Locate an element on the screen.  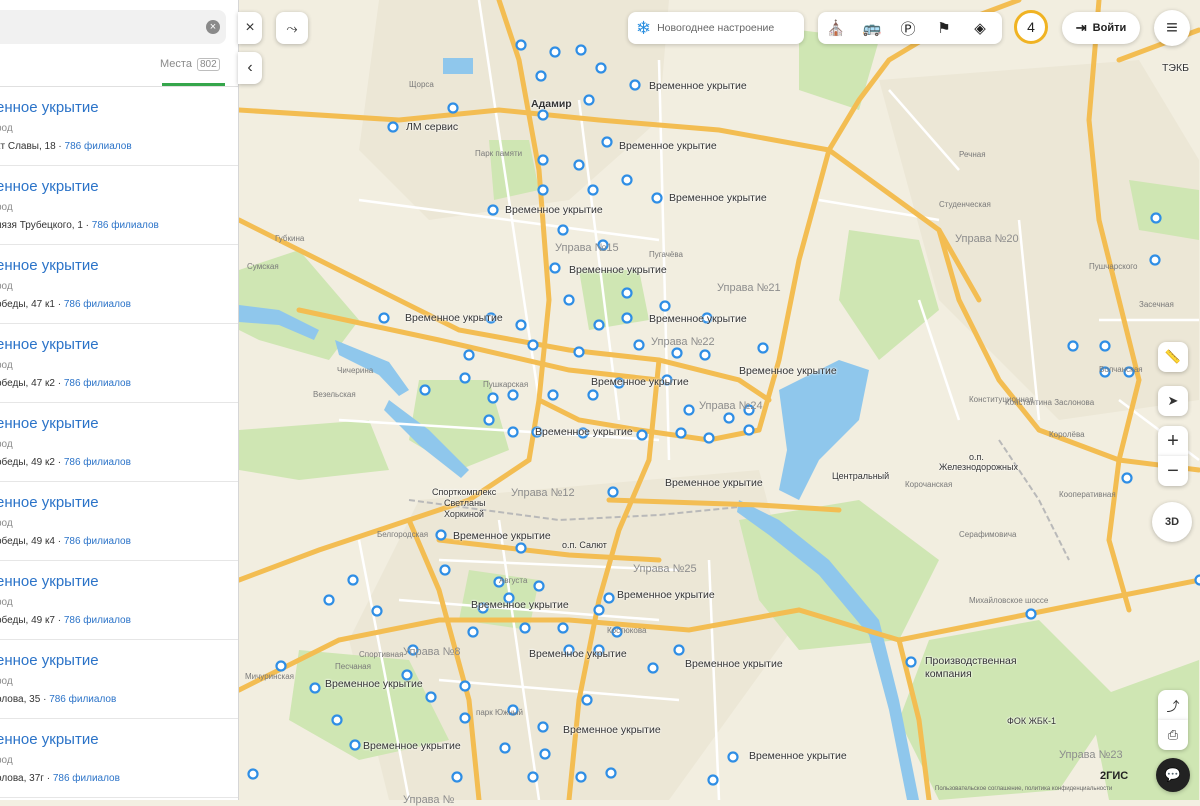
search-input: × is located at coordinates (113, 27).